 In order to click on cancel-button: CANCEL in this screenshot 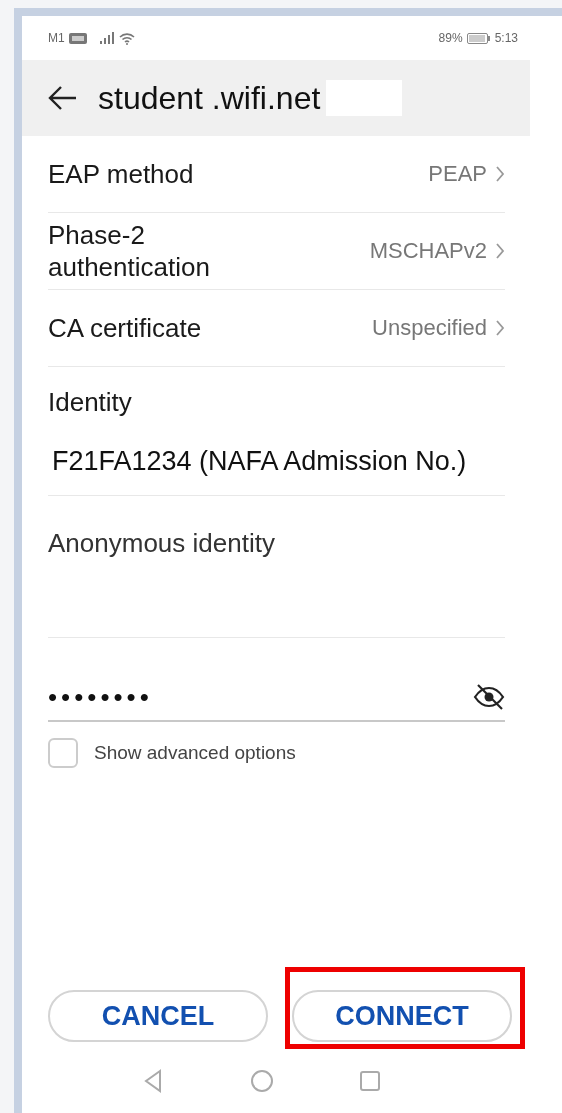, I will do `click(158, 1016)`.